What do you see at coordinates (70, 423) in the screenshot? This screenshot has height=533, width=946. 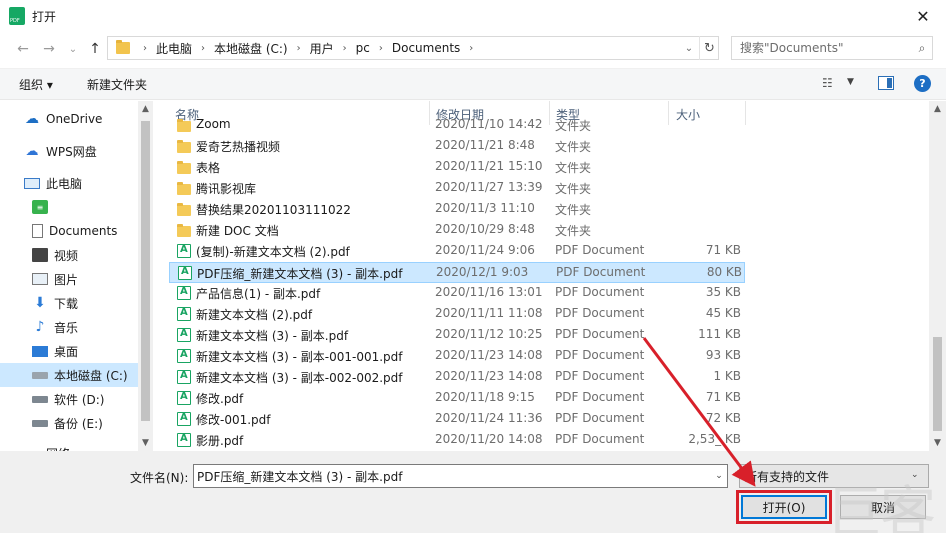 I see `nav-item-drive-e: 备份 (E:)` at bounding box center [70, 423].